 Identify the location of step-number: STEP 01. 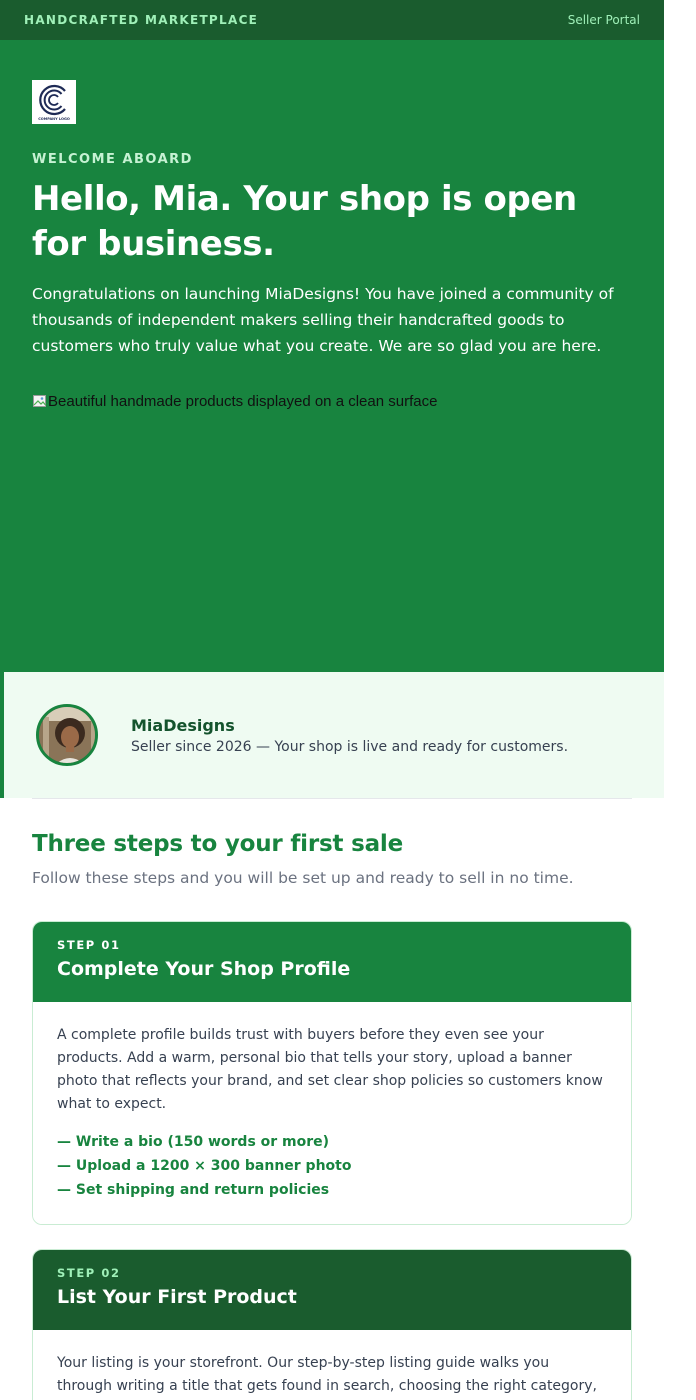
(89, 945).